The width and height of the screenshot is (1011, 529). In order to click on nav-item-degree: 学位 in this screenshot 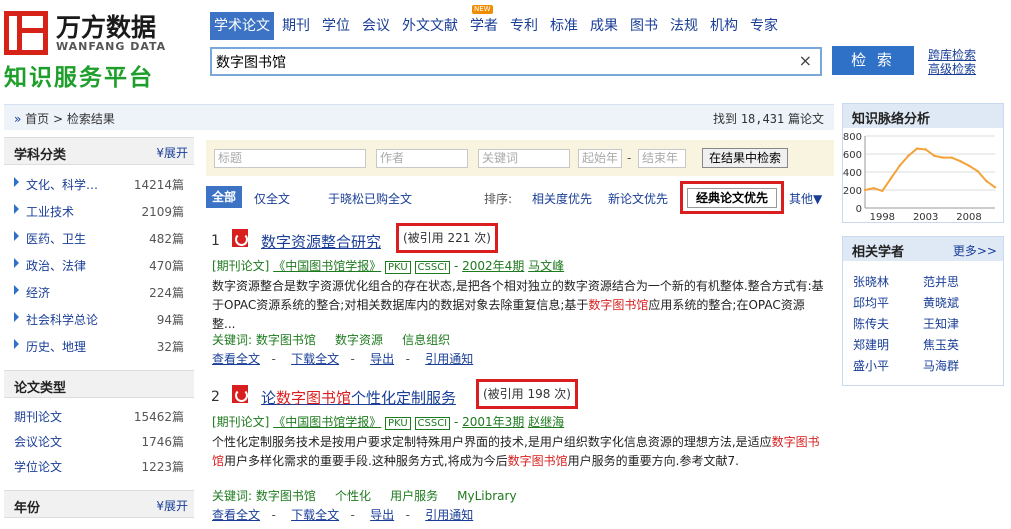, I will do `click(336, 26)`.